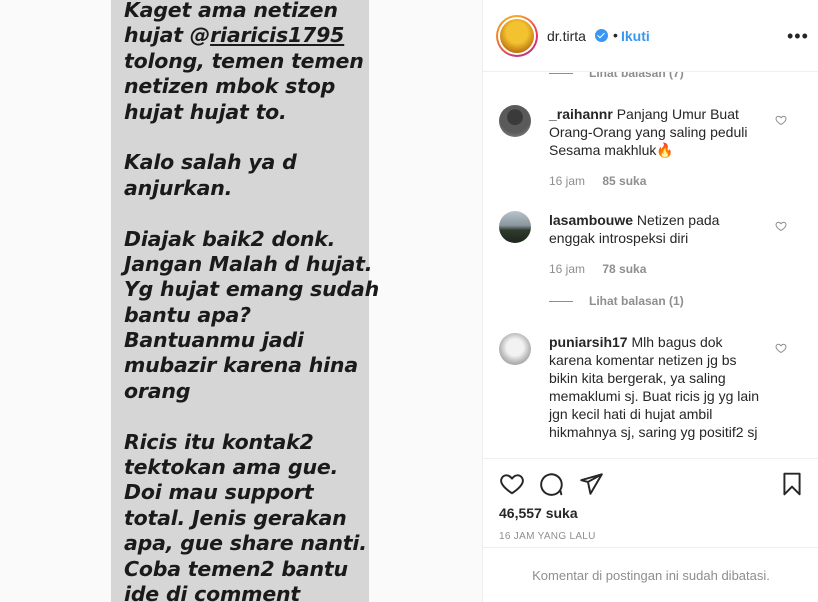 The width and height of the screenshot is (818, 602). I want to click on comment-likes: 85 suka, so click(624, 181).